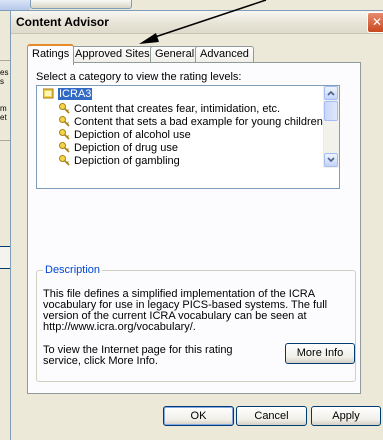 This screenshot has height=440, width=383. What do you see at coordinates (198, 416) in the screenshot?
I see `ok-button: OK` at bounding box center [198, 416].